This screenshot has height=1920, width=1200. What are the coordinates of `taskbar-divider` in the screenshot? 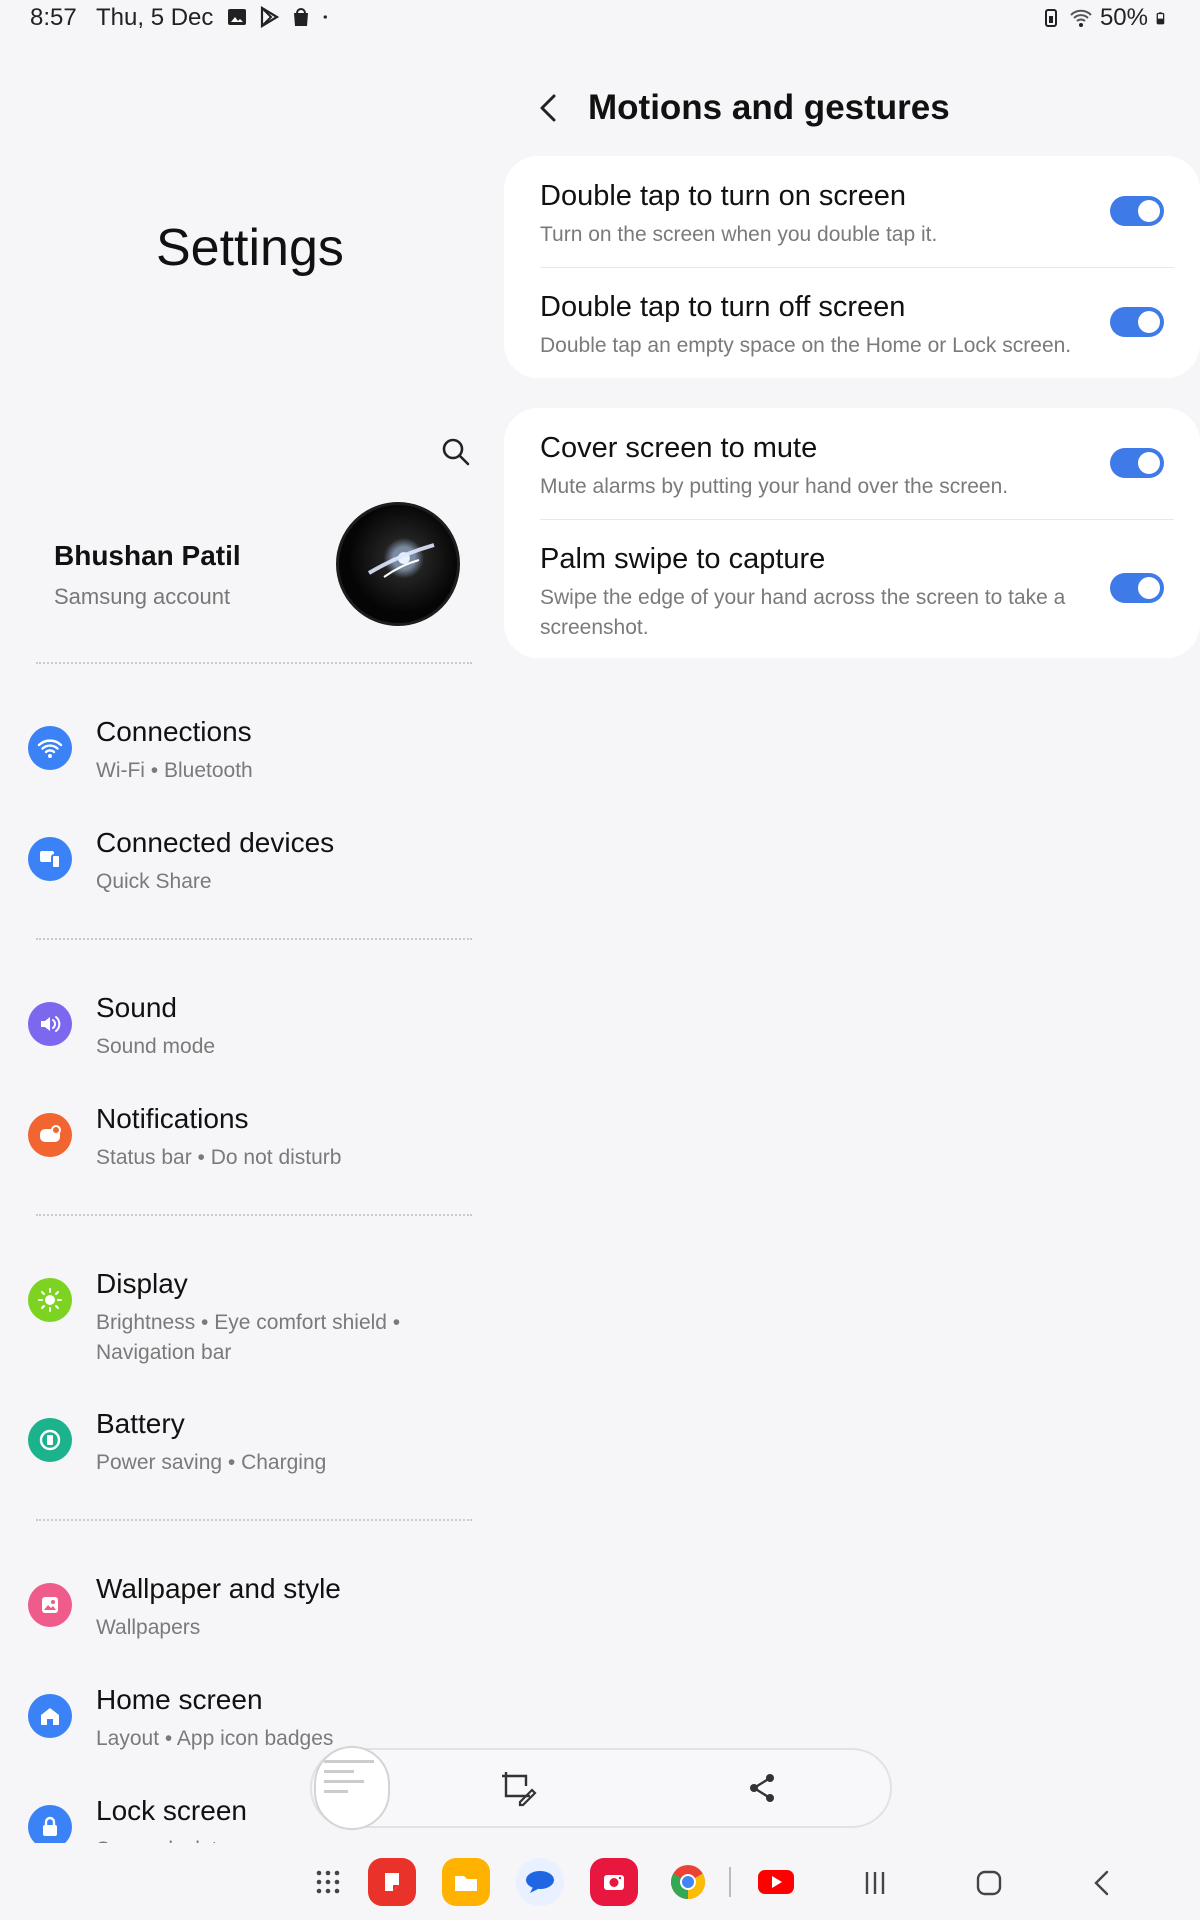 It's located at (730, 1882).